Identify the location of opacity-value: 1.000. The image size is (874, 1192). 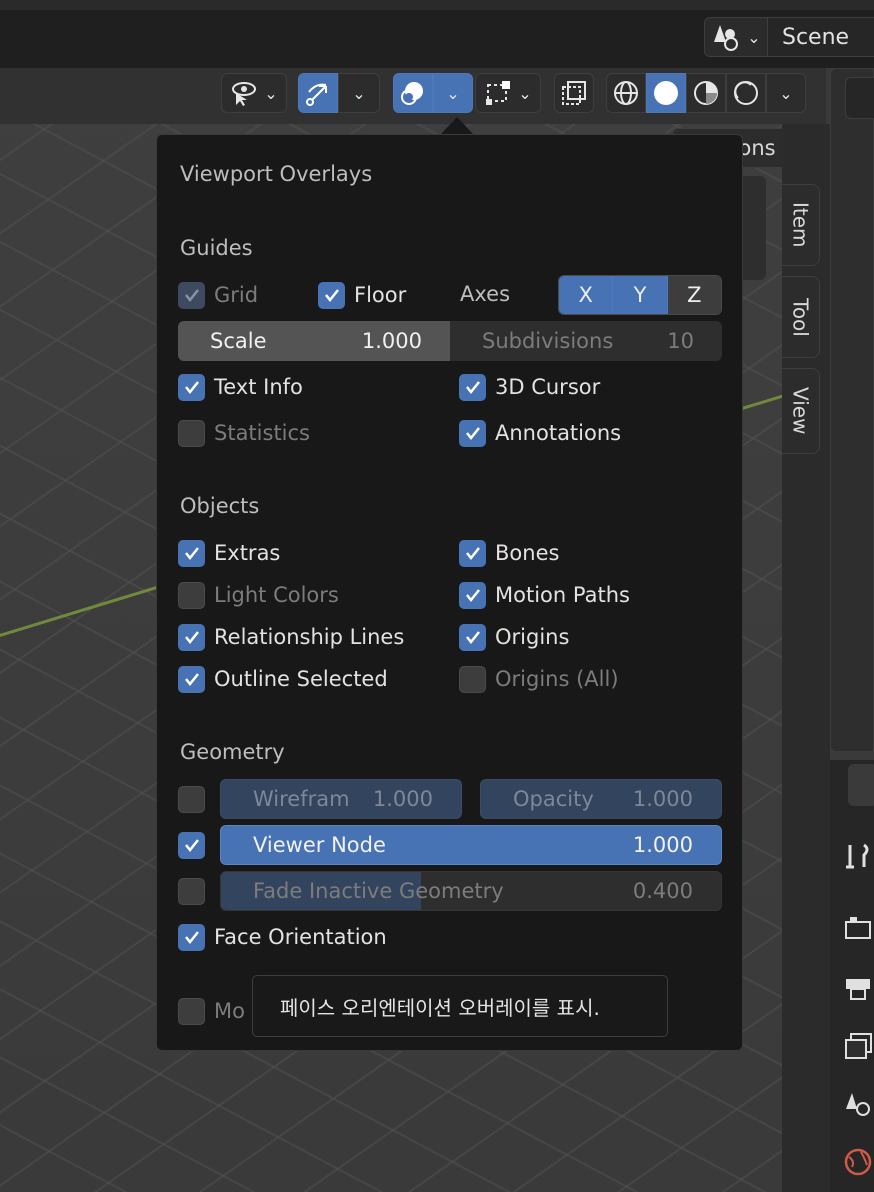
(662, 799).